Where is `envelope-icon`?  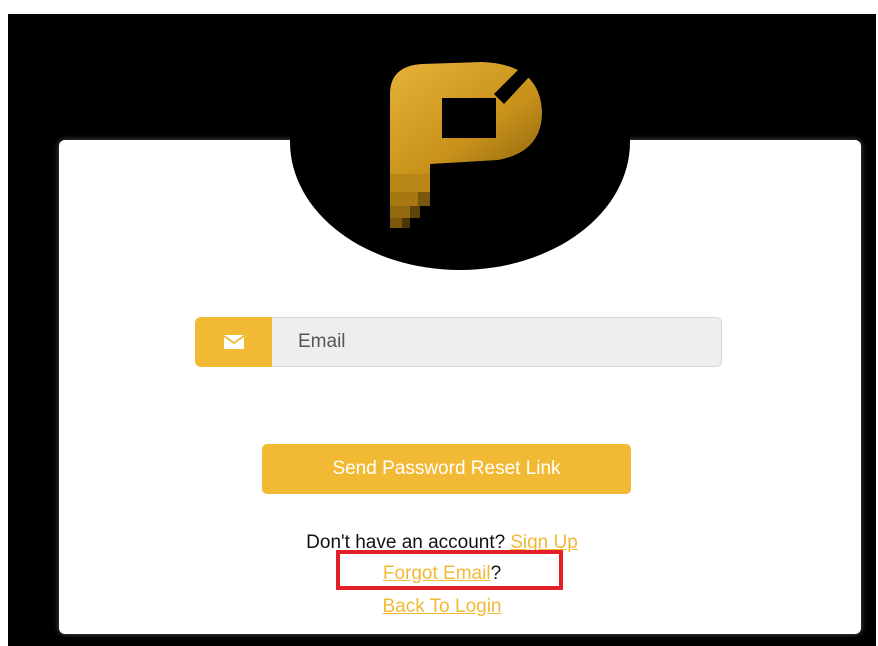
envelope-icon is located at coordinates (233, 342).